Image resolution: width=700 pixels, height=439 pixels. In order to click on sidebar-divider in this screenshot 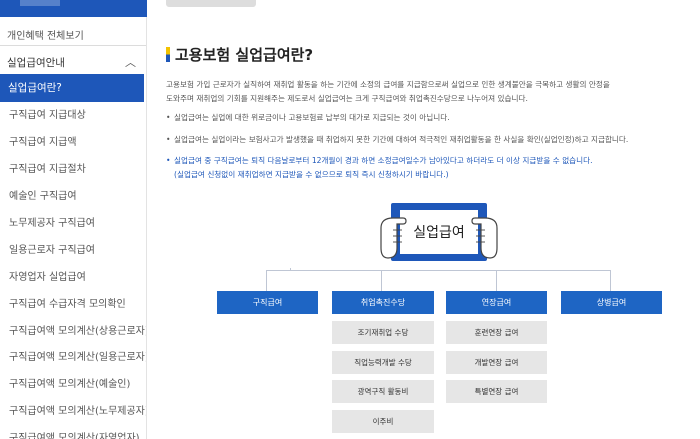, I will do `click(73, 45)`.